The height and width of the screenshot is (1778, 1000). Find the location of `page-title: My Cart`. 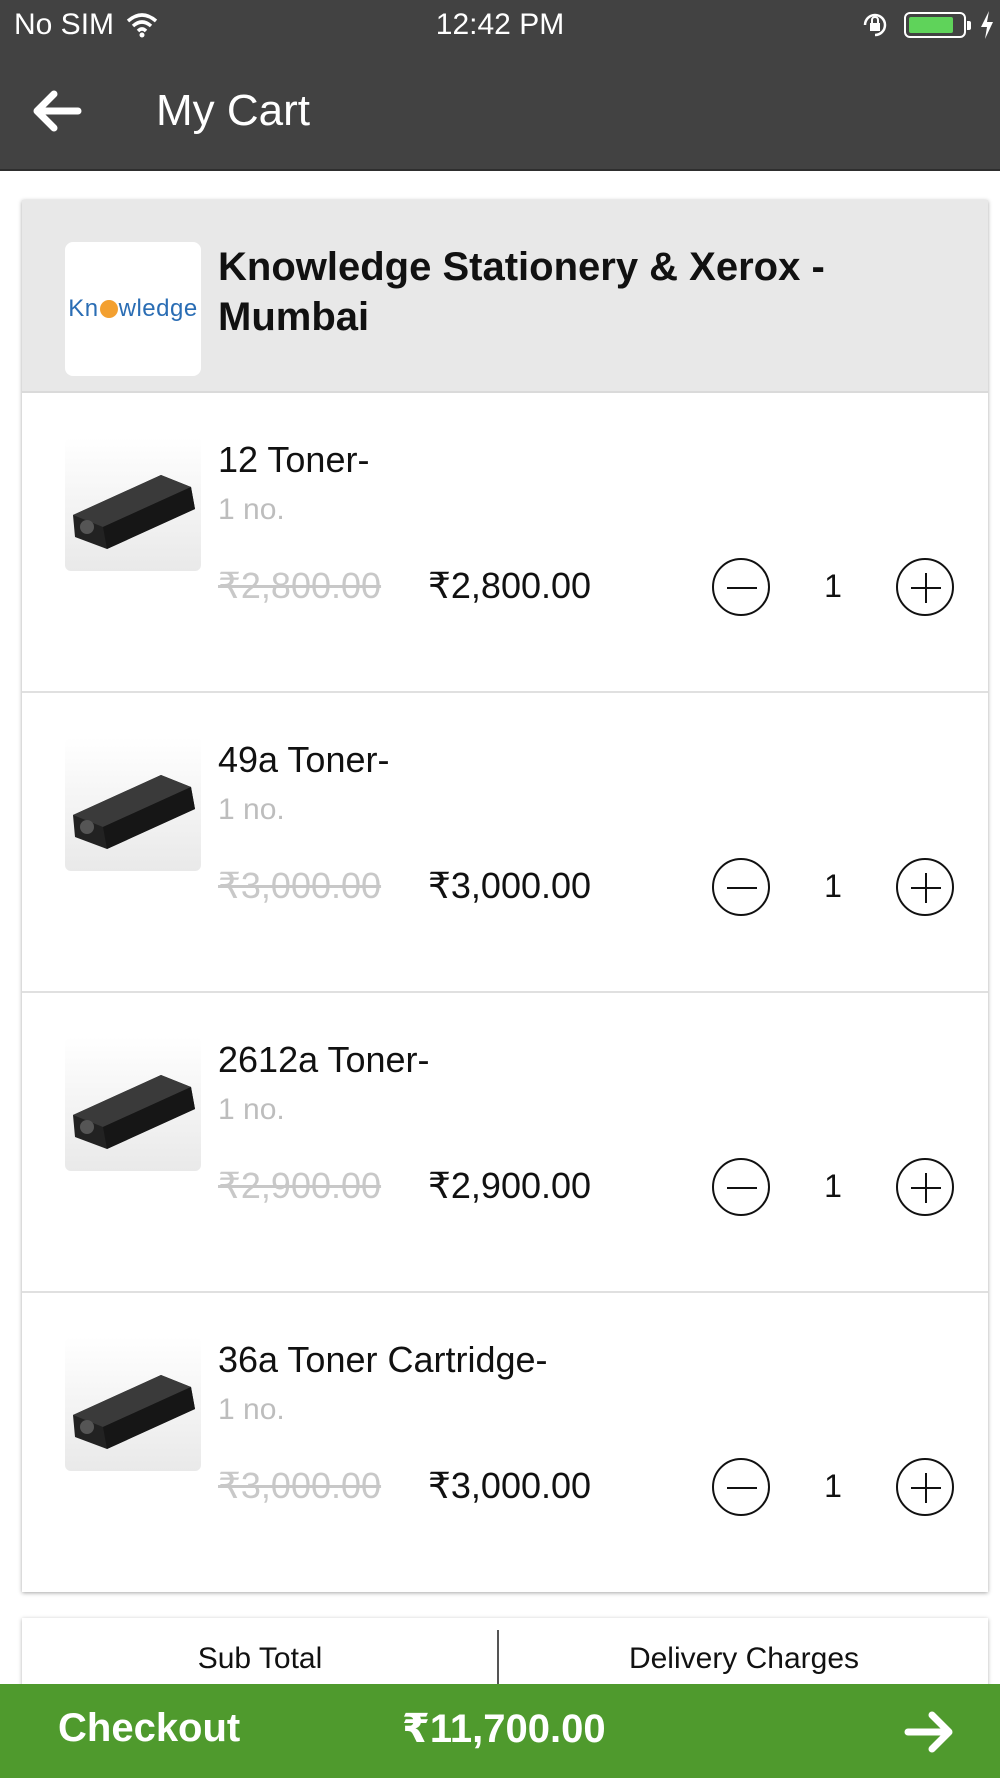

page-title: My Cart is located at coordinates (233, 110).